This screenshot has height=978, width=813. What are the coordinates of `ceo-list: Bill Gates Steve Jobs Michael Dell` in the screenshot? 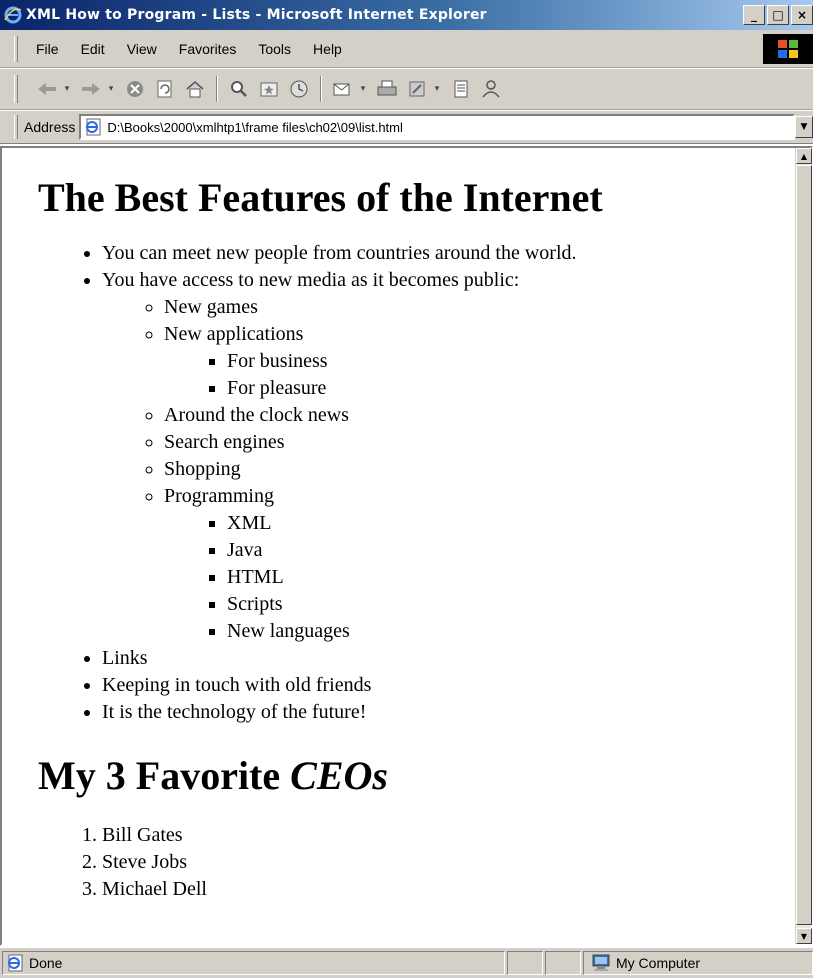 It's located at (416, 862).